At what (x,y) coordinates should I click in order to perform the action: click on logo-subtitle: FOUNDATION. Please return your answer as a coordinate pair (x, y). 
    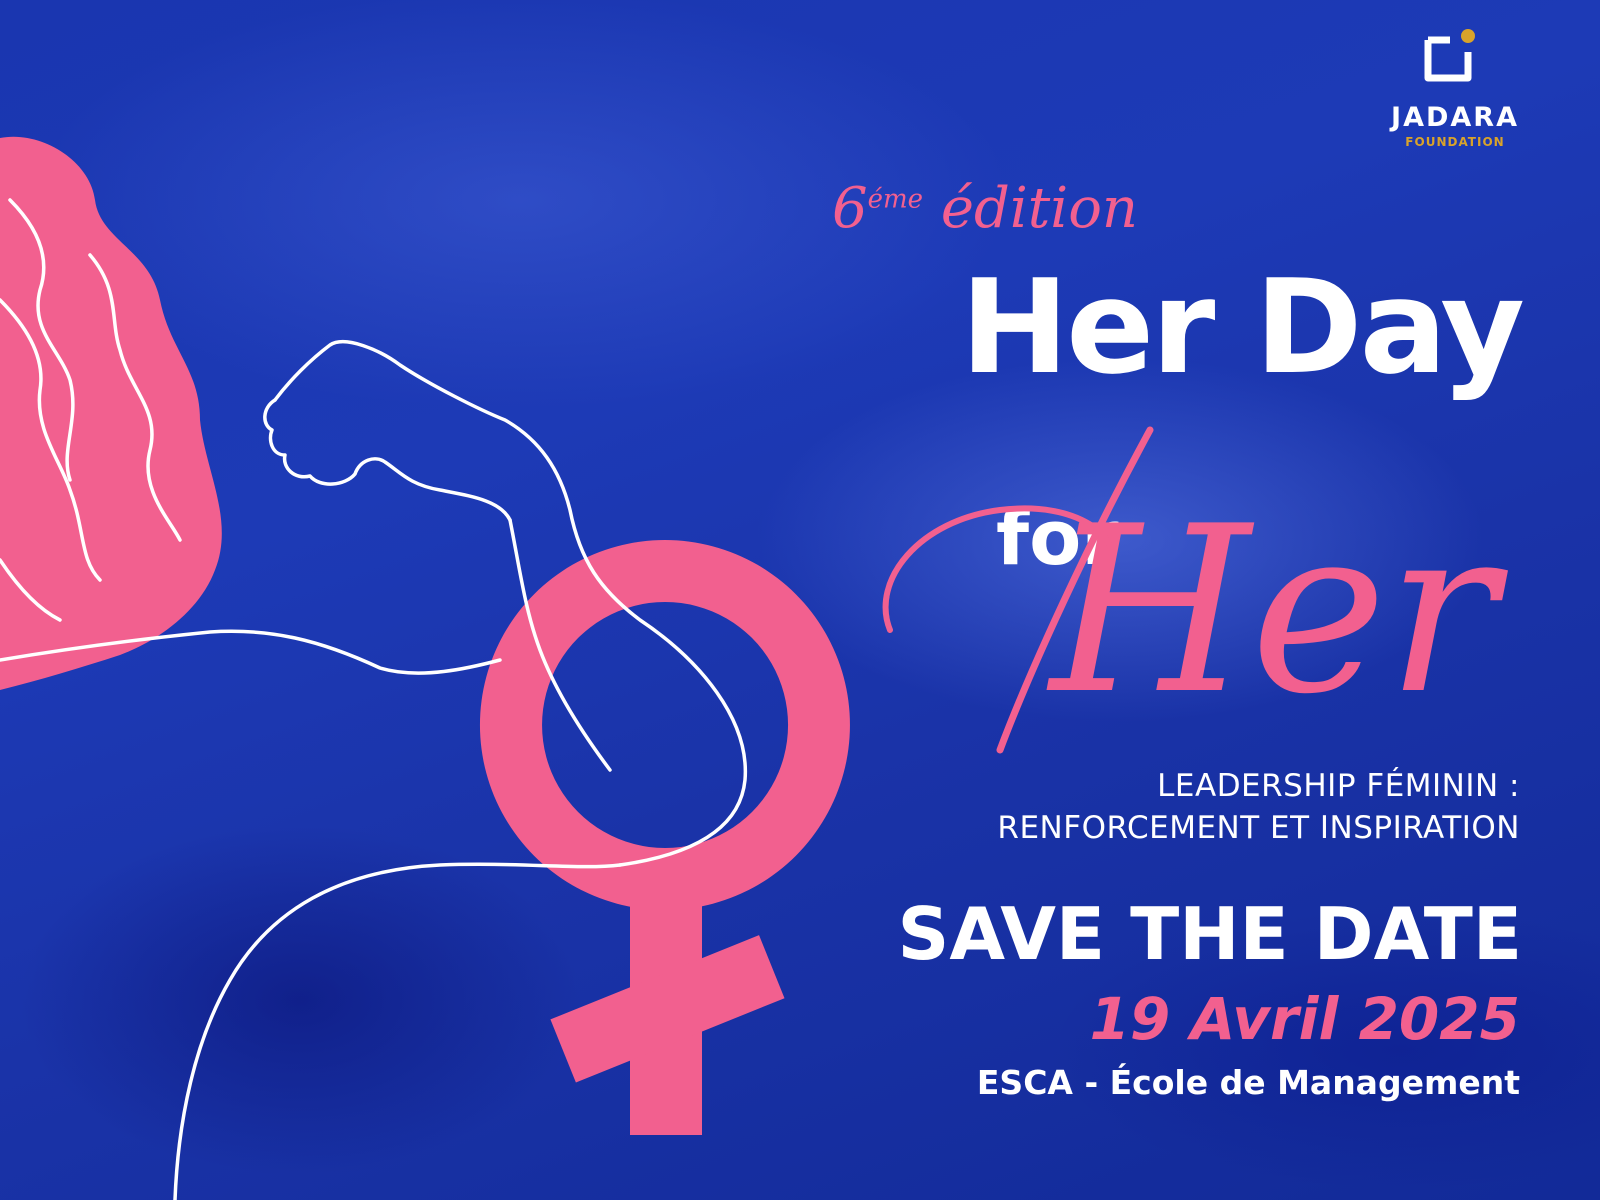
    Looking at the image, I should click on (1455, 142).